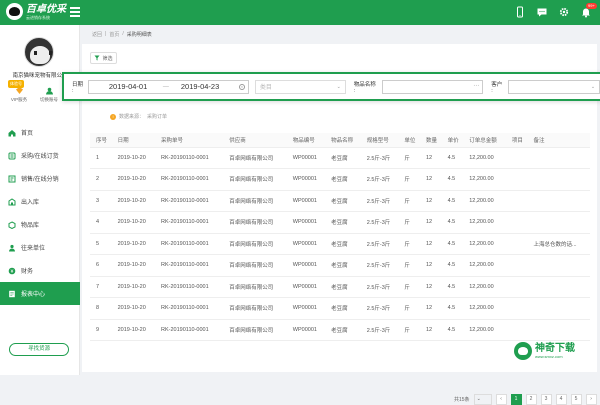 The width and height of the screenshot is (600, 405). Describe the element at coordinates (40, 132) in the screenshot. I see `sidebar-item-home: 首页` at that location.